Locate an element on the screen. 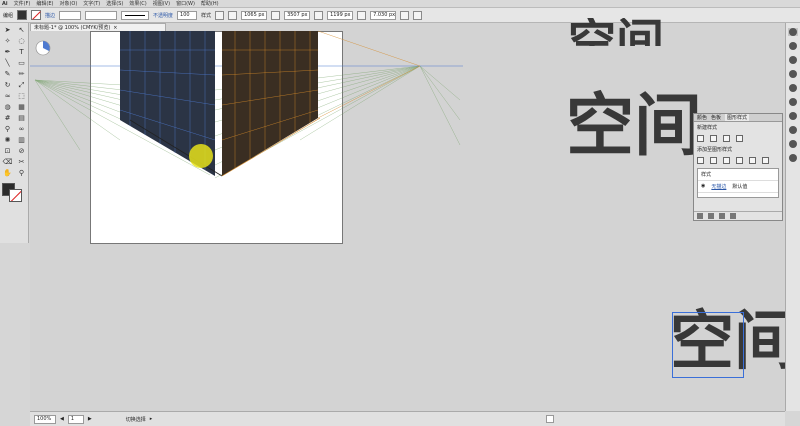 This screenshot has width=800, height=426. page-field: 1 is located at coordinates (75, 419).